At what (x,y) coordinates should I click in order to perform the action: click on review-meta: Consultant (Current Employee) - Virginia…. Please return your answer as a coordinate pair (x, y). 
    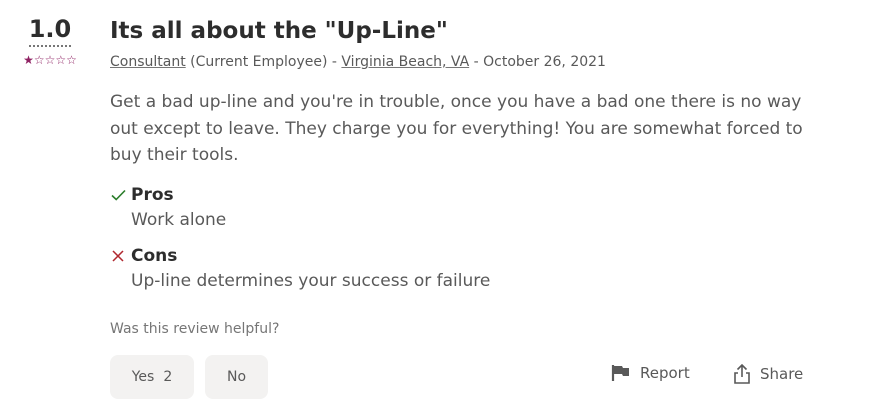
    Looking at the image, I should click on (475, 62).